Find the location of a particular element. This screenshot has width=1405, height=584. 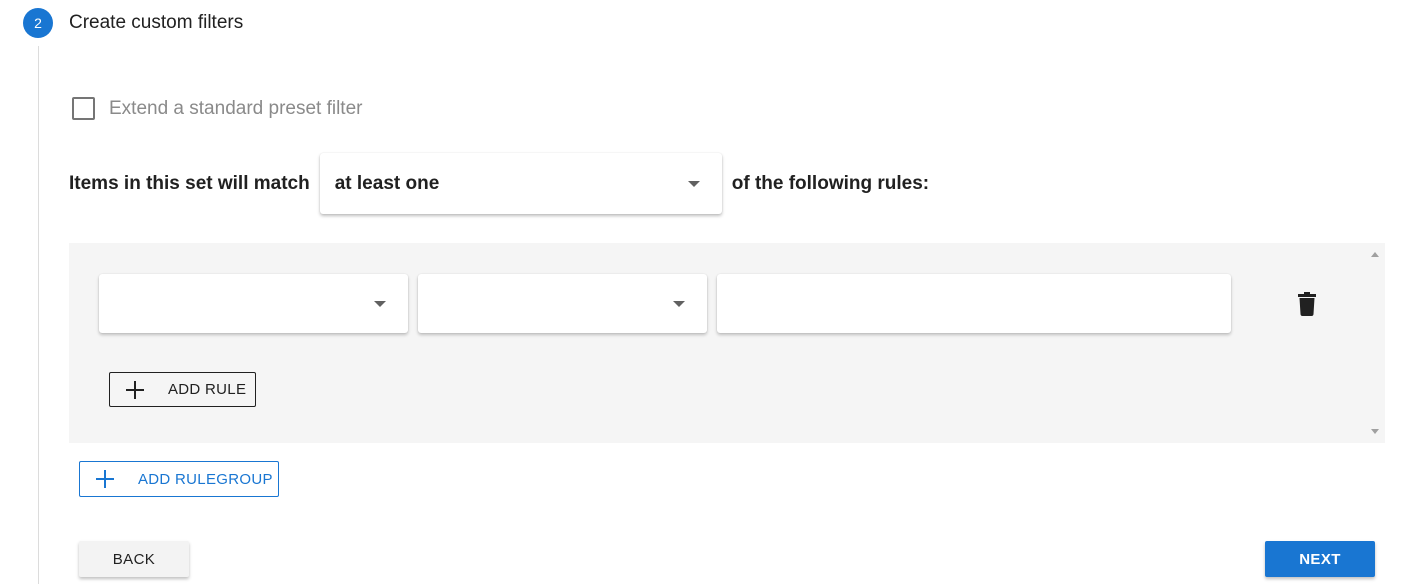

extend-preset-filter-option: Extend a standard preset filter is located at coordinates (217, 108).